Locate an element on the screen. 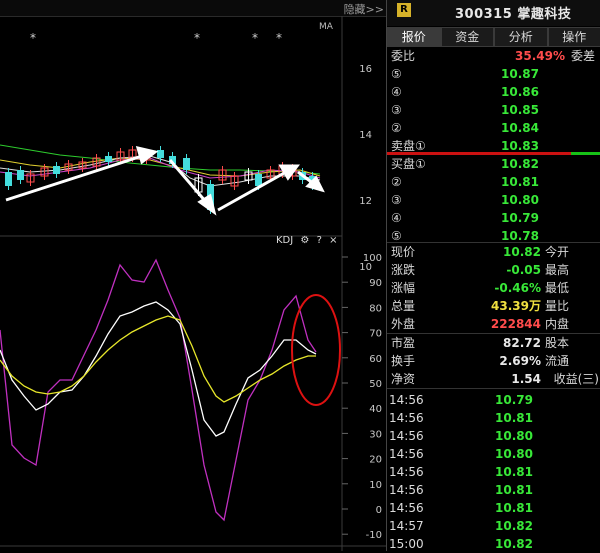 The height and width of the screenshot is (553, 600). bid-level-label: ④ is located at coordinates (396, 218).